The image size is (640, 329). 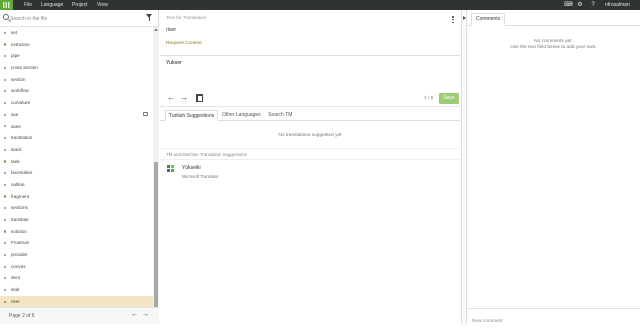 What do you see at coordinates (76, 56) in the screenshot?
I see `list-item: pipe` at bounding box center [76, 56].